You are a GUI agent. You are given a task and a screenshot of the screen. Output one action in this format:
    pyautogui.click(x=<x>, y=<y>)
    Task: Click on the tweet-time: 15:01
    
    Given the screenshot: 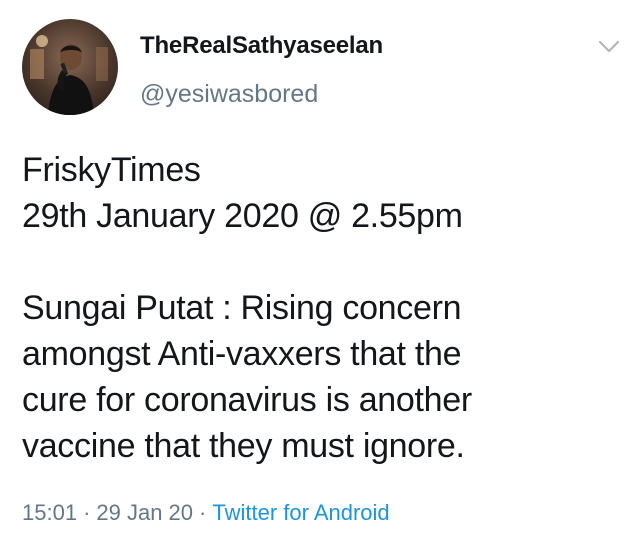 What is the action you would take?
    pyautogui.click(x=49, y=512)
    